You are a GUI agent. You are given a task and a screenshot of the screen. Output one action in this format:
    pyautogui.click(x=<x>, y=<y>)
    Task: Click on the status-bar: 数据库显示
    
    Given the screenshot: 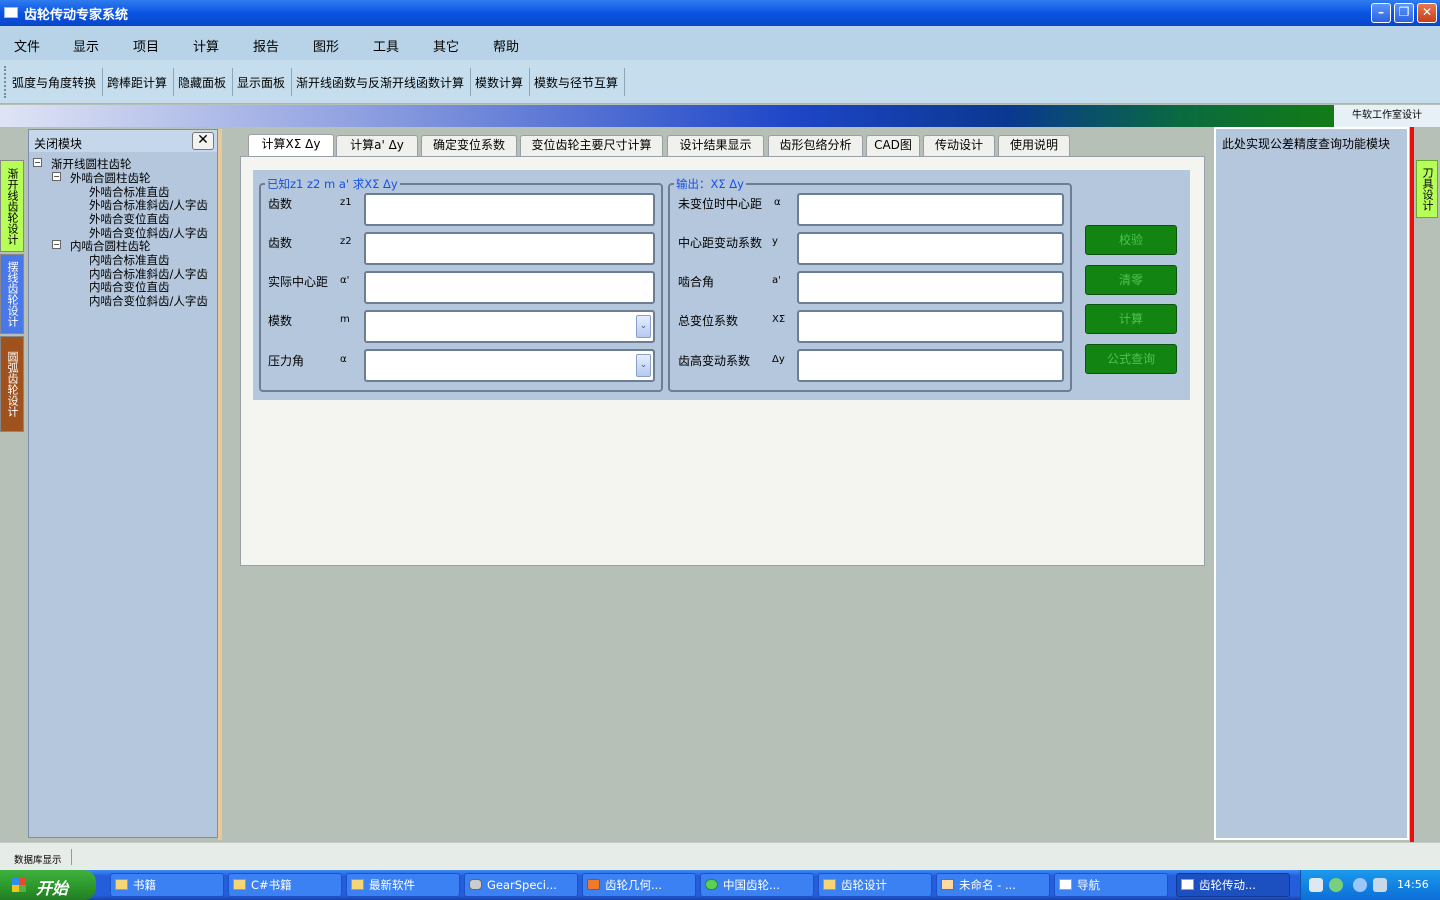 What is the action you would take?
    pyautogui.click(x=720, y=856)
    